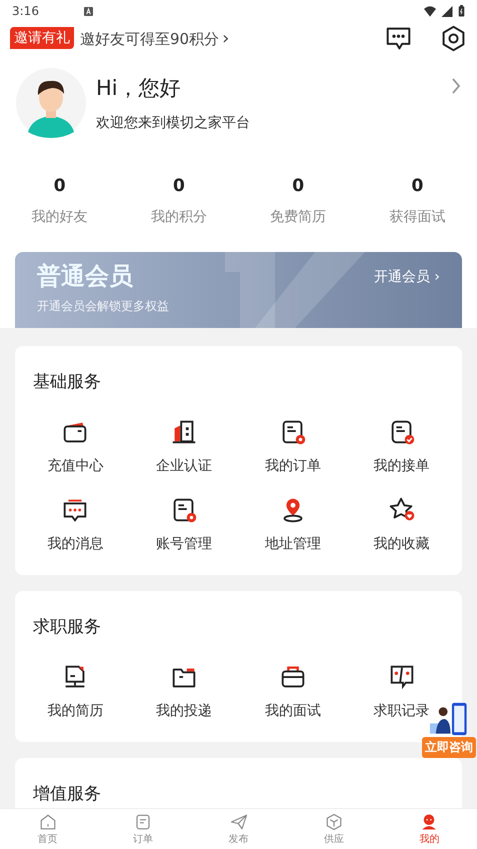  Describe the element at coordinates (75, 691) in the screenshot. I see `service-item: 我的简历` at that location.